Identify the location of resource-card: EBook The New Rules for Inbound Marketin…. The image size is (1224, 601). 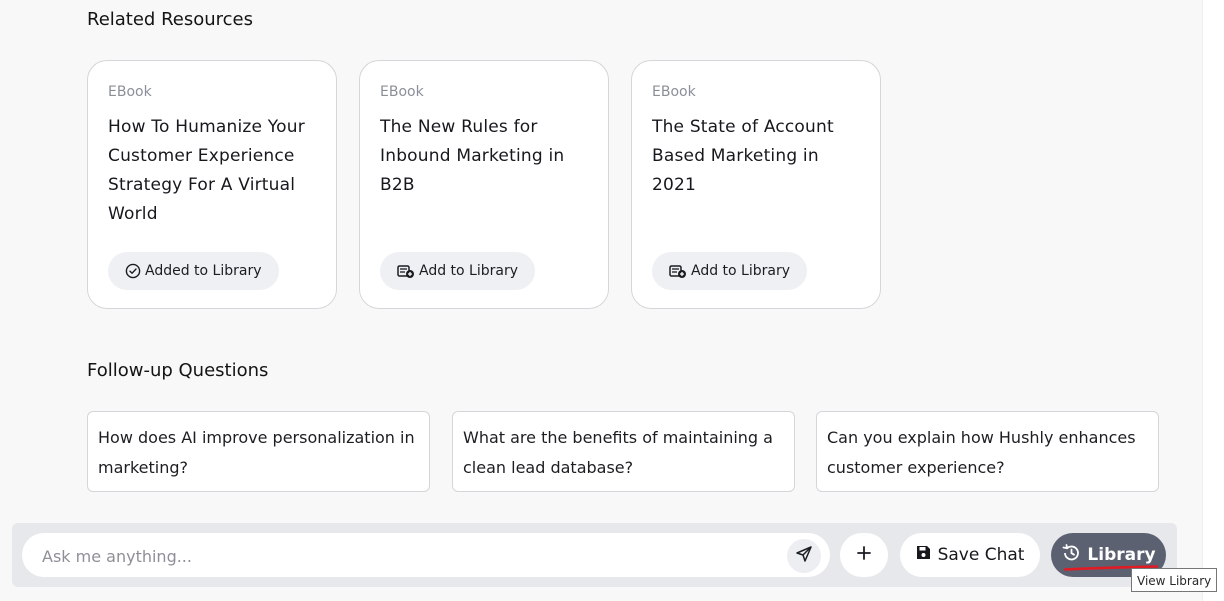
(484, 184).